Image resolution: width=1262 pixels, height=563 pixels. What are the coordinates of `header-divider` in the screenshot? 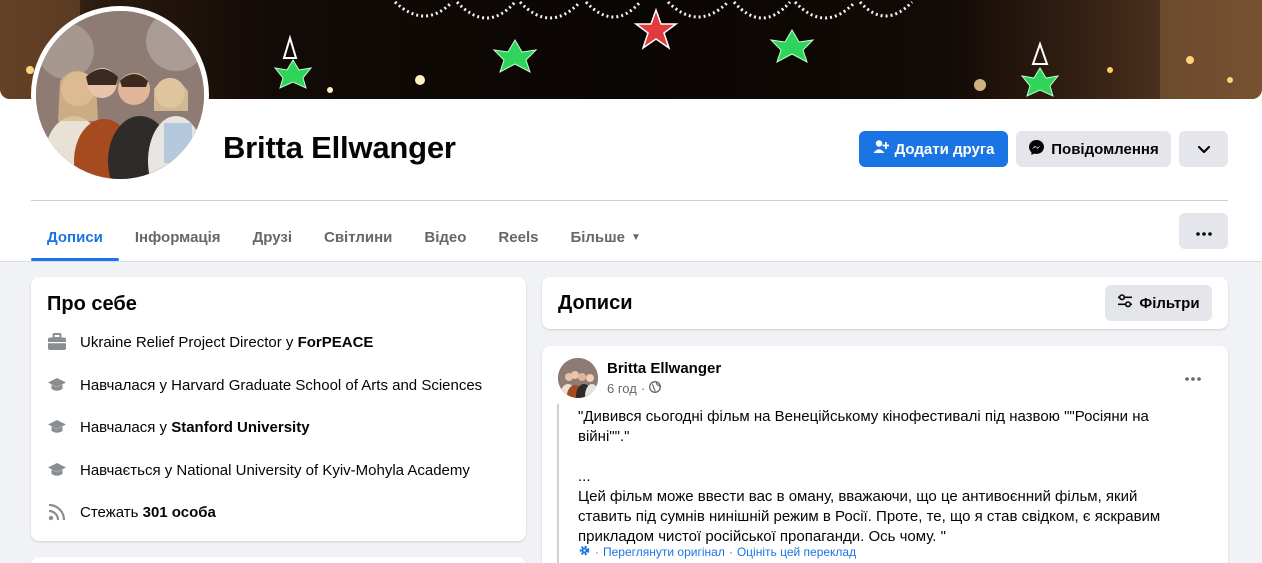 It's located at (629, 200).